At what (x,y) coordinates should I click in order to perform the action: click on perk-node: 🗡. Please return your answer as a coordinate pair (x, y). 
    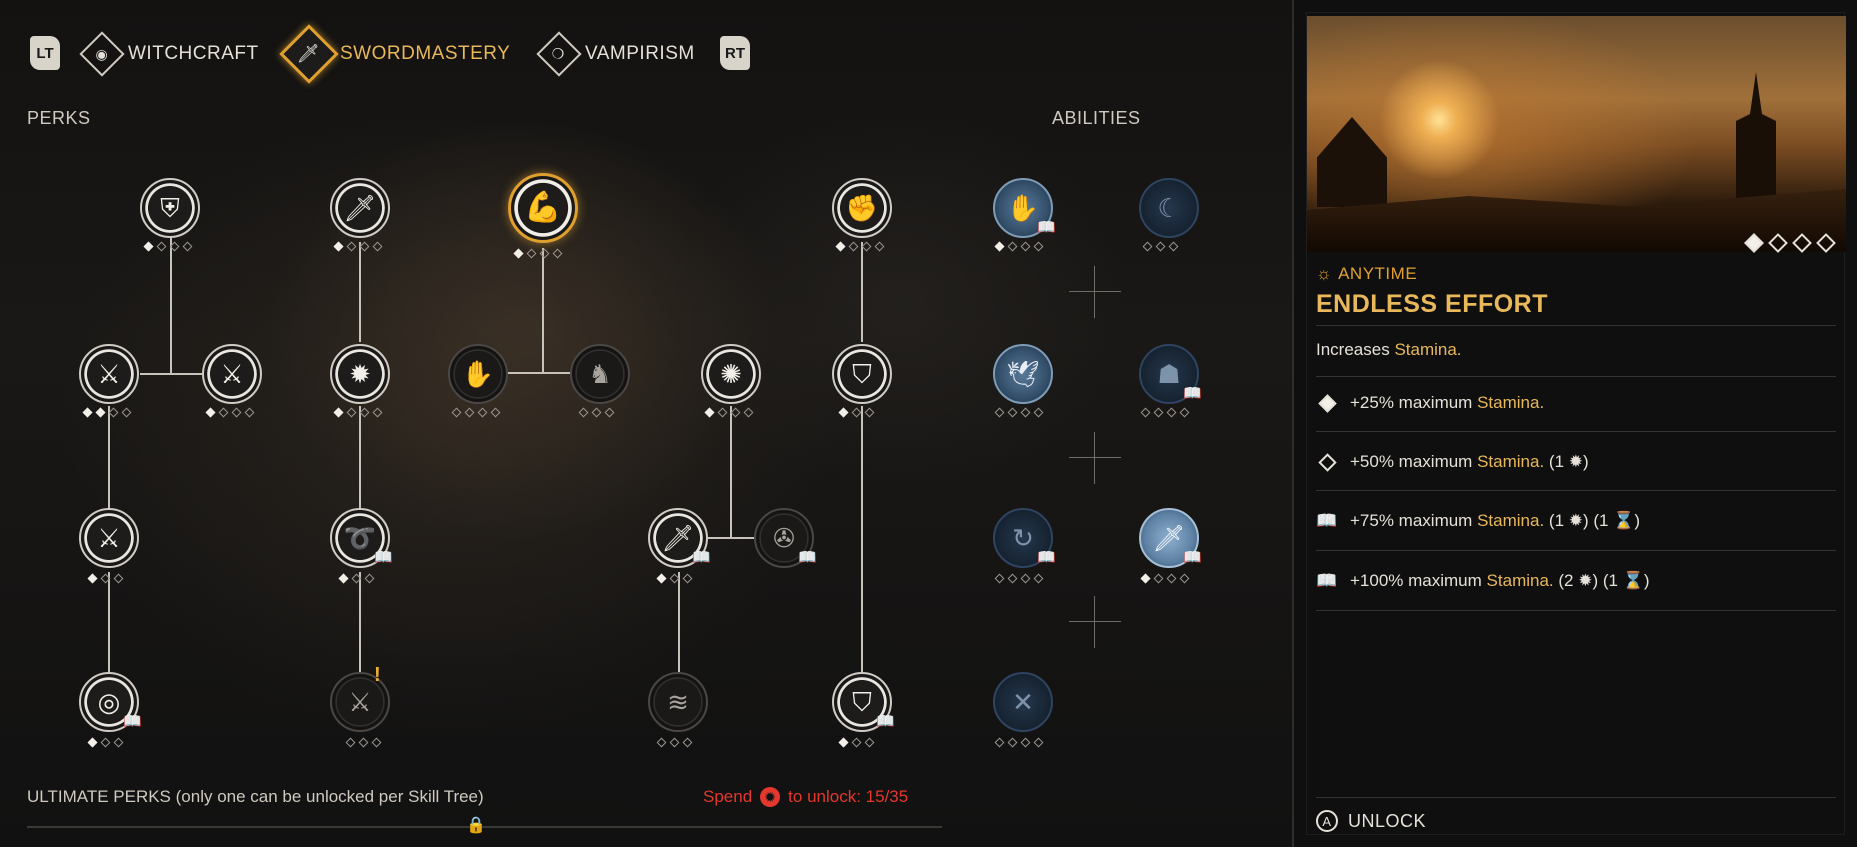
    Looking at the image, I should click on (360, 208).